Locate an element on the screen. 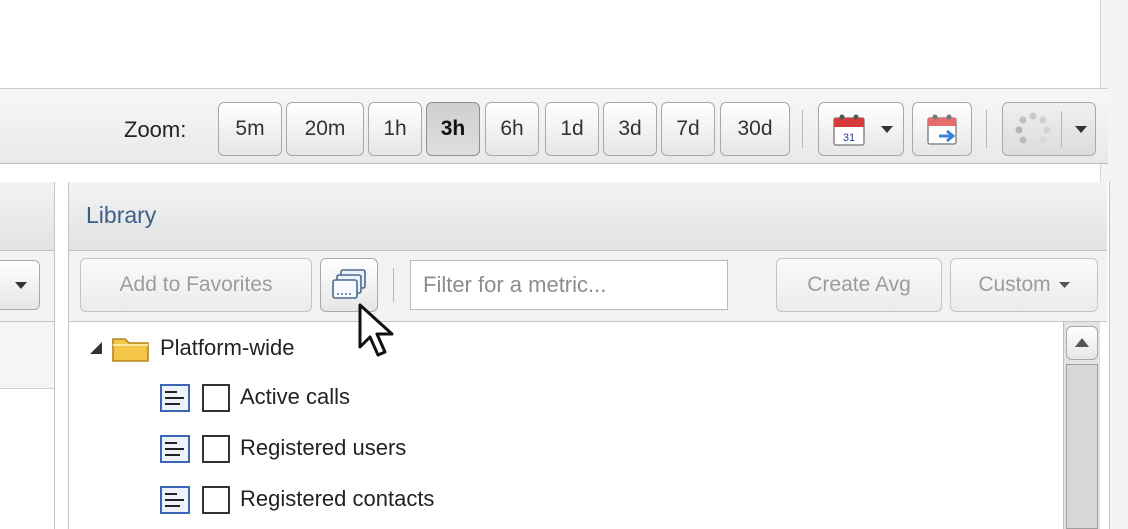 This screenshot has height=529, width=1128. date-picker-button: 31 is located at coordinates (861, 129).